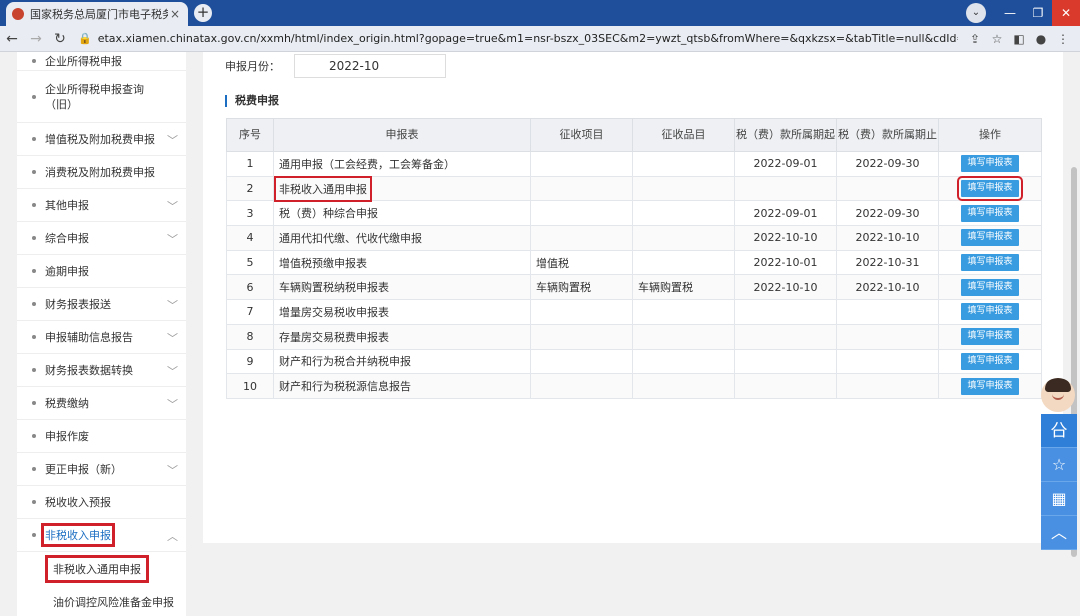 Image resolution: width=1080 pixels, height=616 pixels. Describe the element at coordinates (402, 238) in the screenshot. I see `cell-form: 通用代扣代缴、代收代缴申报` at that location.